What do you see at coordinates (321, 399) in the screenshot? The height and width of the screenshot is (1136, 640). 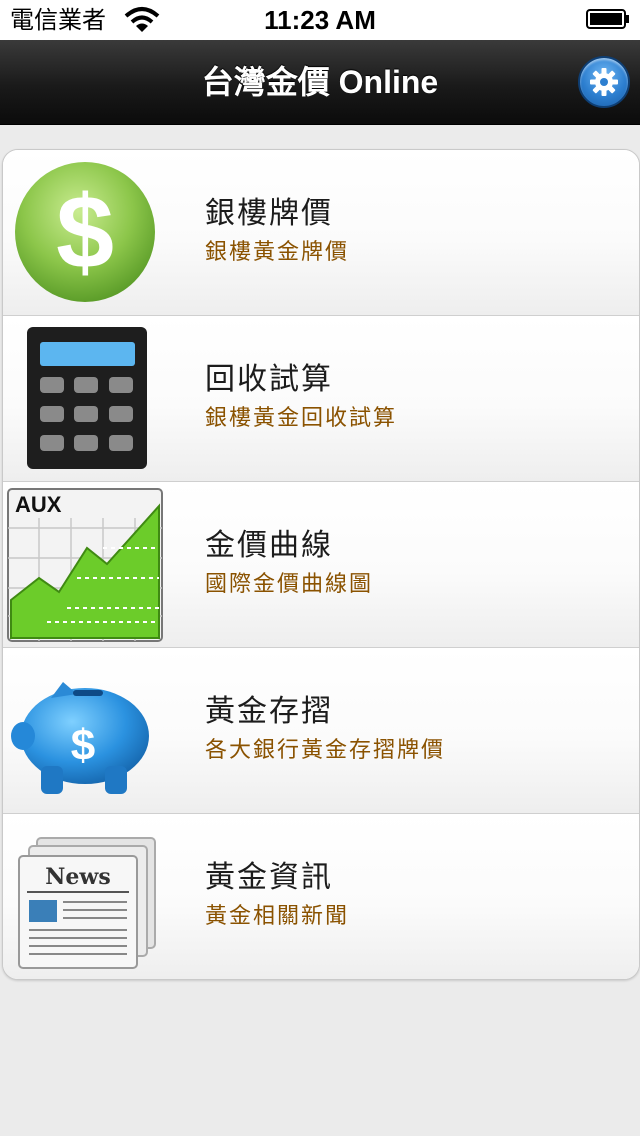 I see `menu-item-recycle-calculator: 回收試算 銀樓黃金回收試算` at bounding box center [321, 399].